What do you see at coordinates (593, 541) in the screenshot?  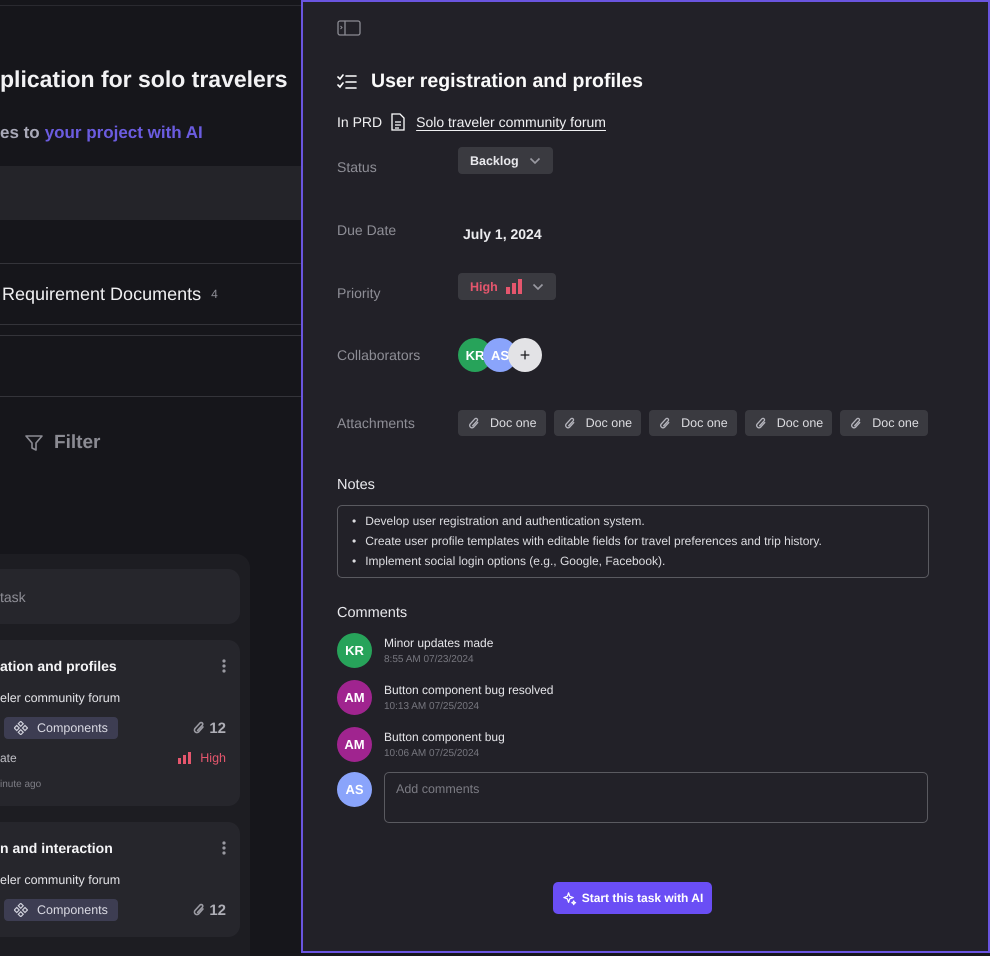 I see `note-item: Create user profile templates with editable fields for travel preferences and trip history.` at bounding box center [593, 541].